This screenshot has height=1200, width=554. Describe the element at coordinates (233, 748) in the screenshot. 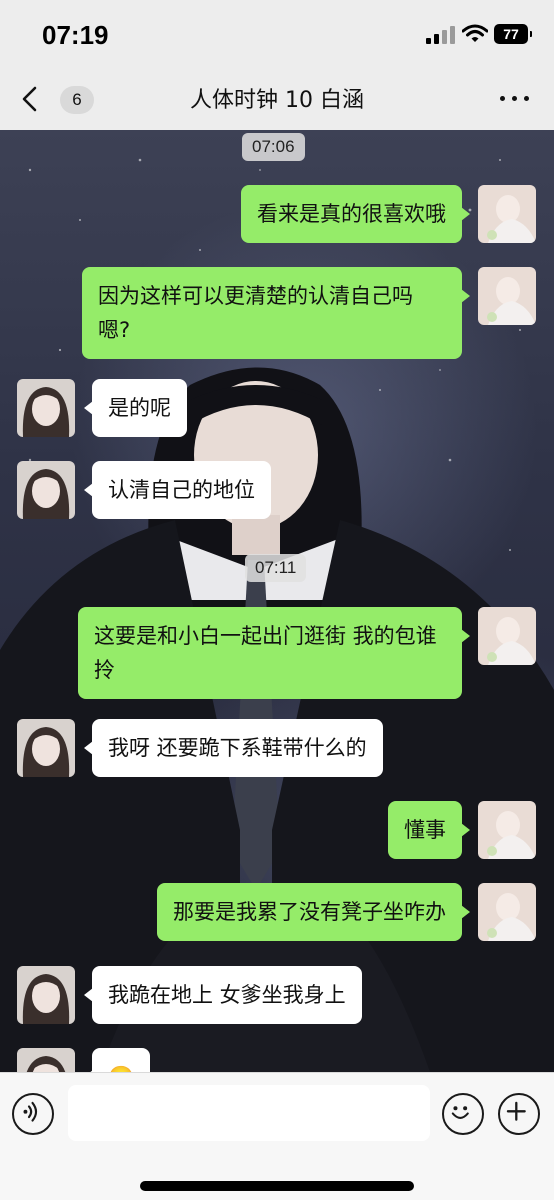

I see `message-bubble-incoming: 我呀 还要跪下系鞋带什么的` at that location.